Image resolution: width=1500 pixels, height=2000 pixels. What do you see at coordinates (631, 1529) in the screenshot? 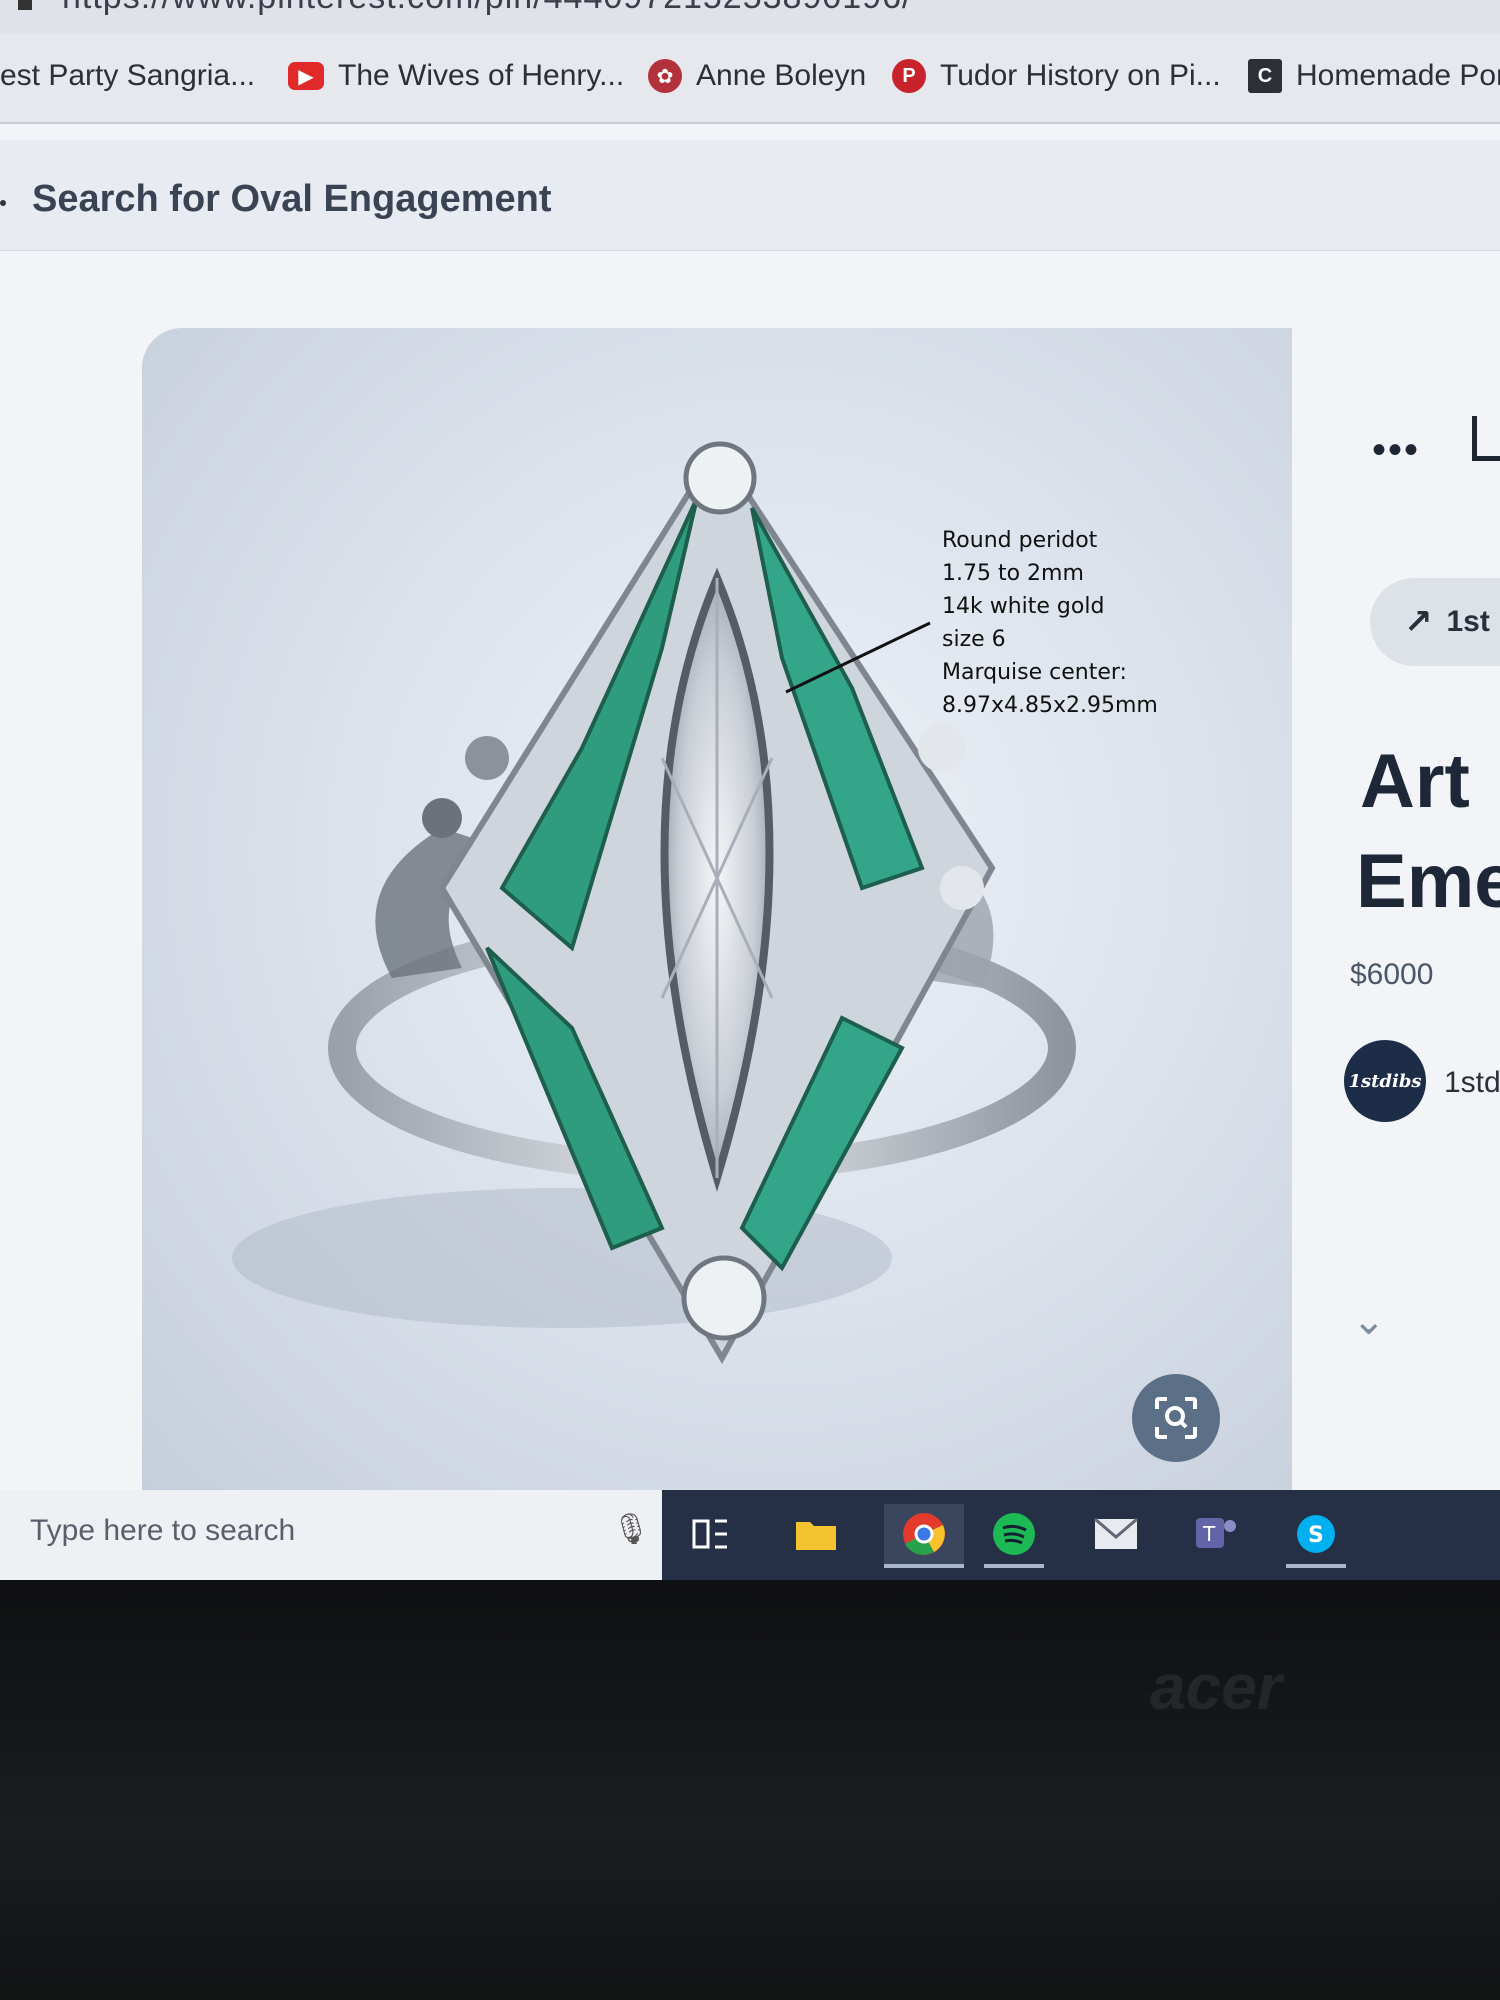
I see `microphone-icon: 🎙` at bounding box center [631, 1529].